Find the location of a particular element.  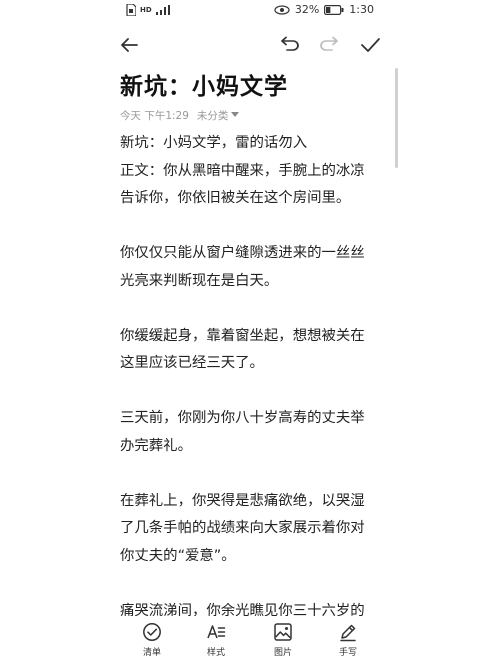

image-button: 图片 is located at coordinates (283, 640).